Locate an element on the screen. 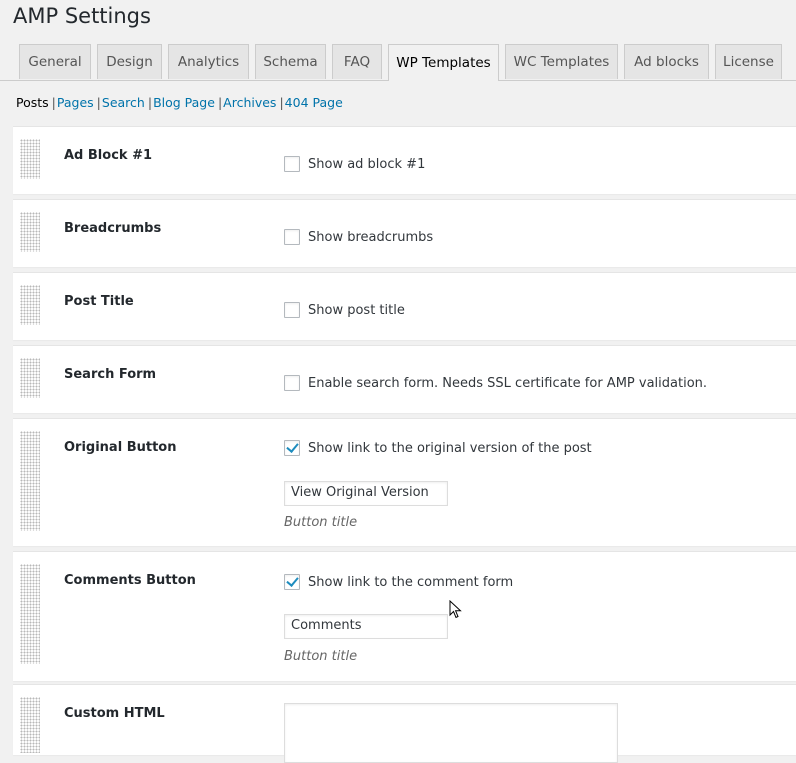 This screenshot has height=763, width=796. block-label: Breadcrumbs is located at coordinates (113, 228).